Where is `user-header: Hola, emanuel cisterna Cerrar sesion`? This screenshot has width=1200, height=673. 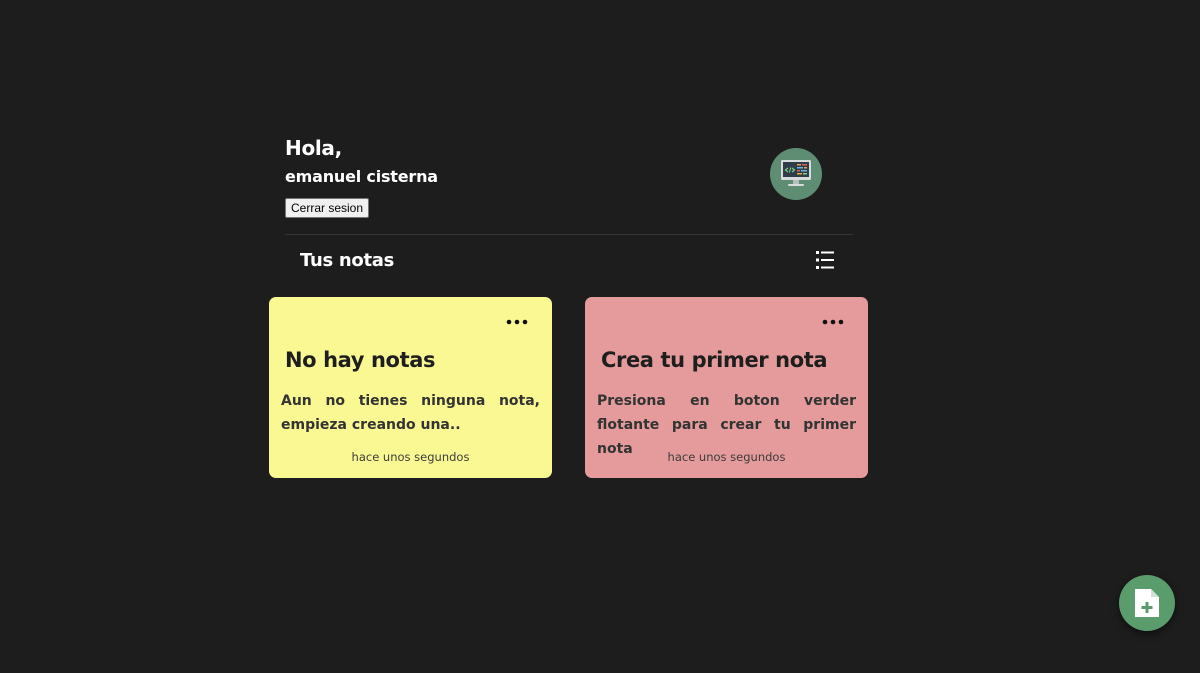
user-header: Hola, emanuel cisterna Cerrar sesion is located at coordinates (569, 185).